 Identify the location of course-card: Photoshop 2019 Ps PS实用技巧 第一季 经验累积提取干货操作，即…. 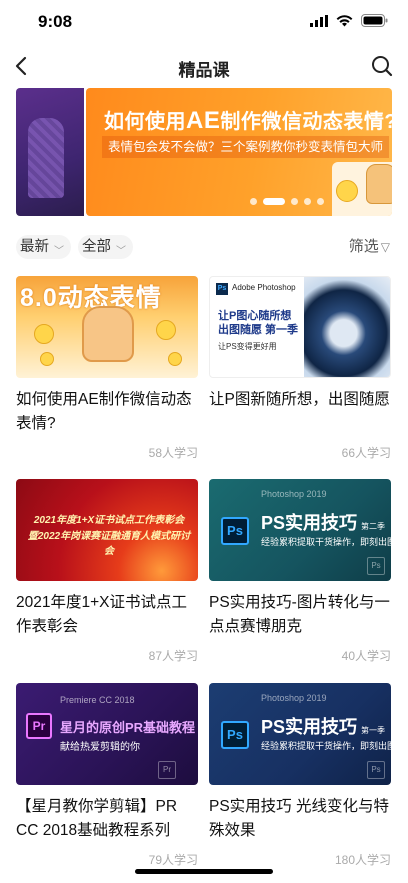
(300, 775).